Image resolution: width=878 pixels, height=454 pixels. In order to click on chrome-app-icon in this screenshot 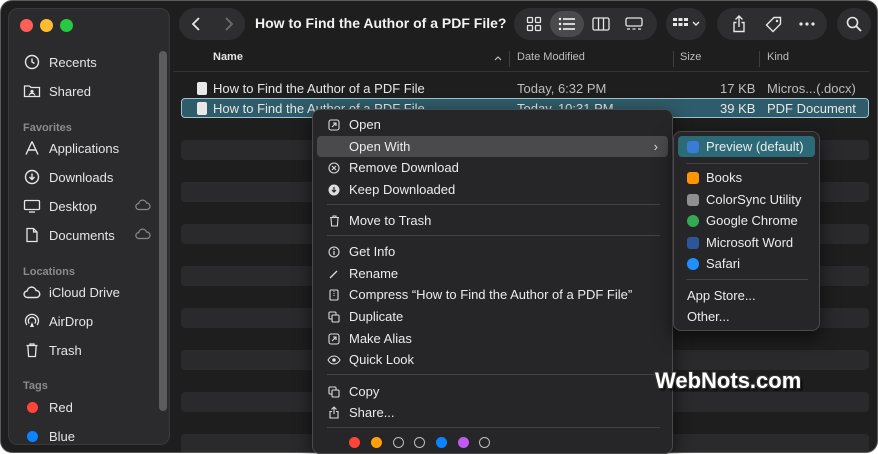, I will do `click(693, 220)`.